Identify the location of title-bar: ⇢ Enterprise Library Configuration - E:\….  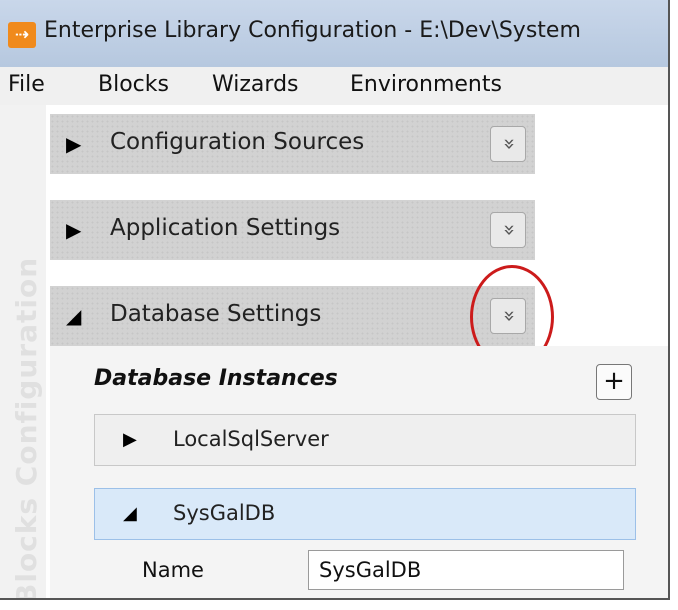
(334, 33).